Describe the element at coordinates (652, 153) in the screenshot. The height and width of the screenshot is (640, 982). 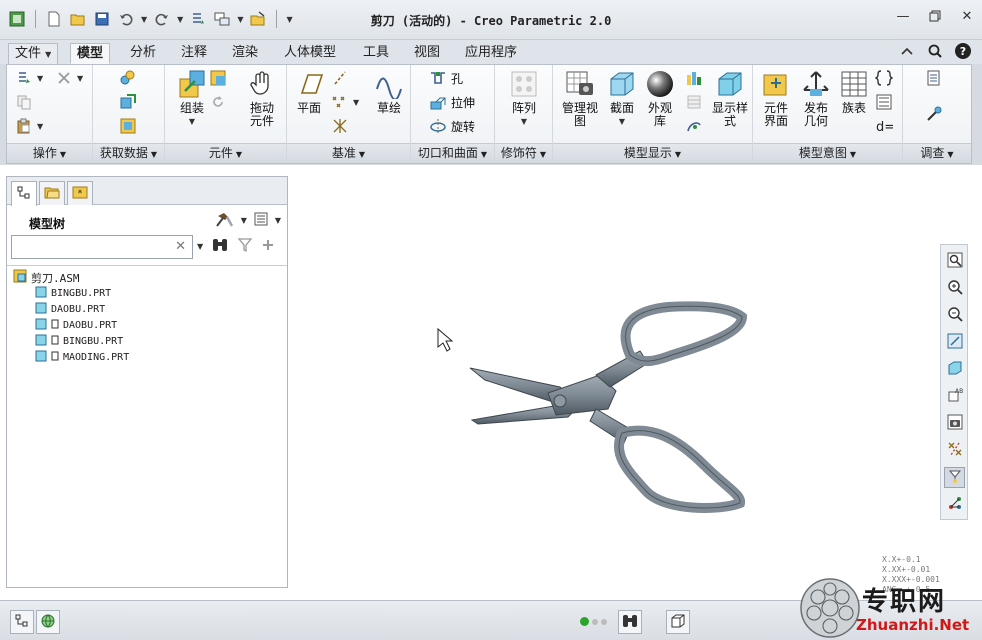
I see `group-model-display-label: 模型显示 ▼` at that location.